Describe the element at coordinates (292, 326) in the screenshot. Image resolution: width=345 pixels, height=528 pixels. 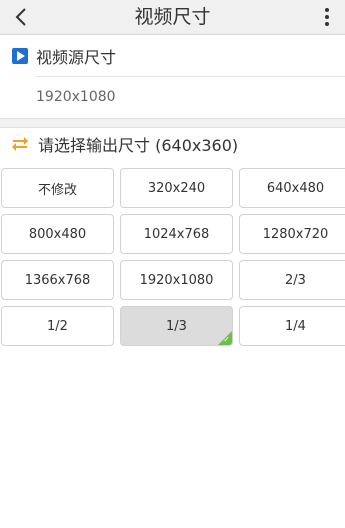
I see `size-option-1-4: 1/4` at that location.